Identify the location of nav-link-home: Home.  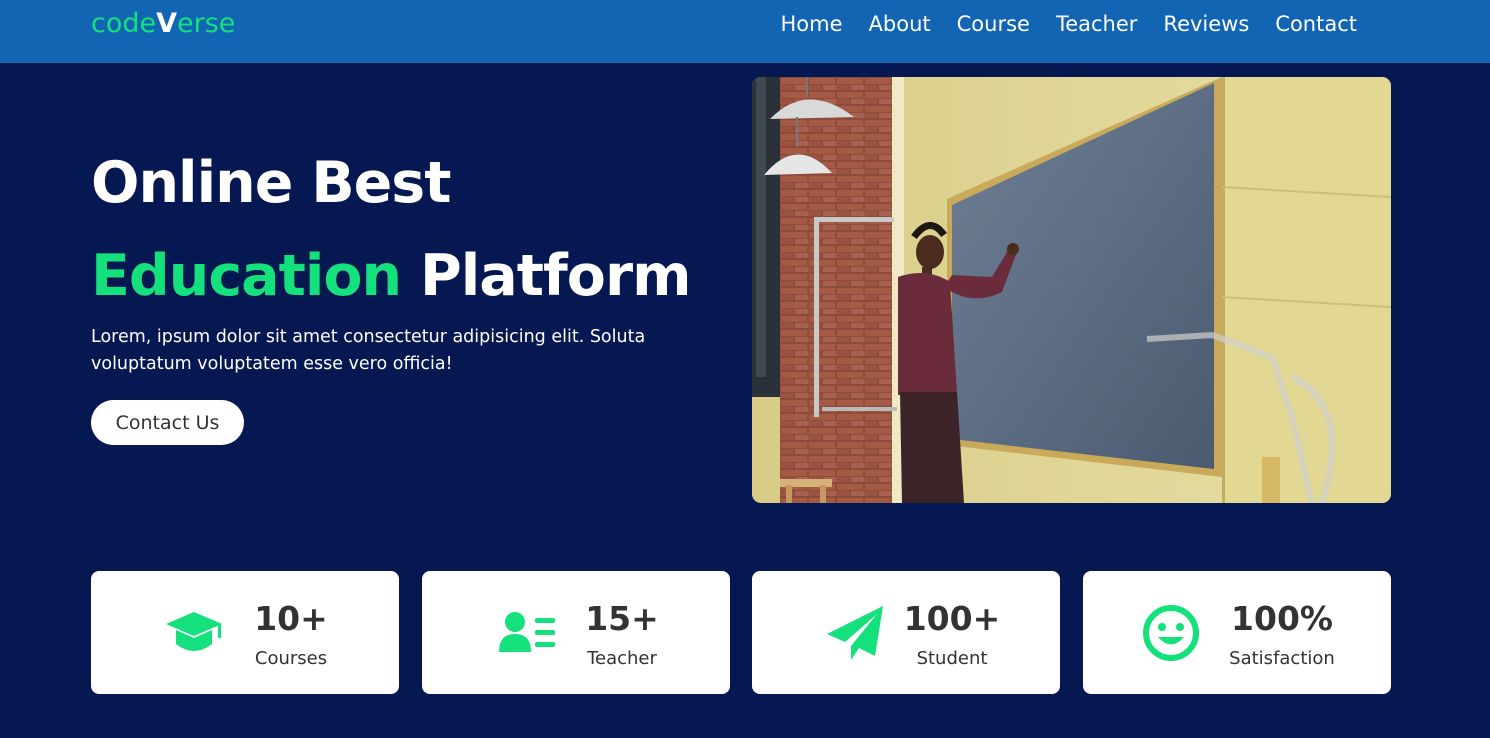
(812, 24).